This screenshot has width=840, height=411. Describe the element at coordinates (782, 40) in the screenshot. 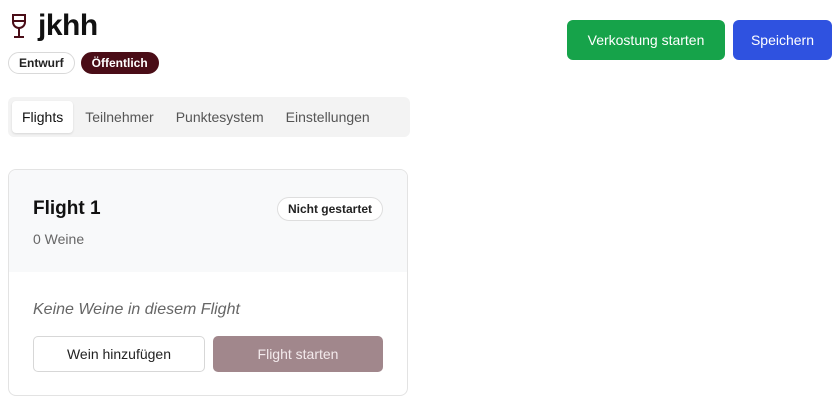

I see `save-button: Speichern` at that location.